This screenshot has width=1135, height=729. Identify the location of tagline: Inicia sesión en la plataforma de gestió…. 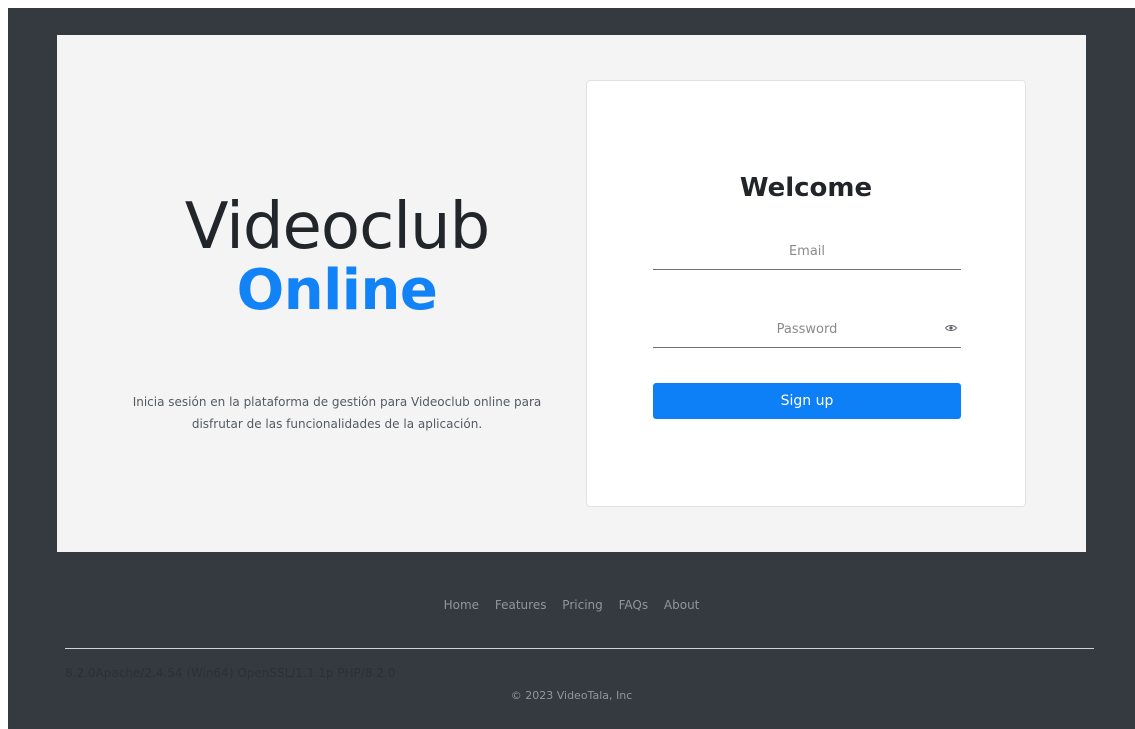
(337, 413).